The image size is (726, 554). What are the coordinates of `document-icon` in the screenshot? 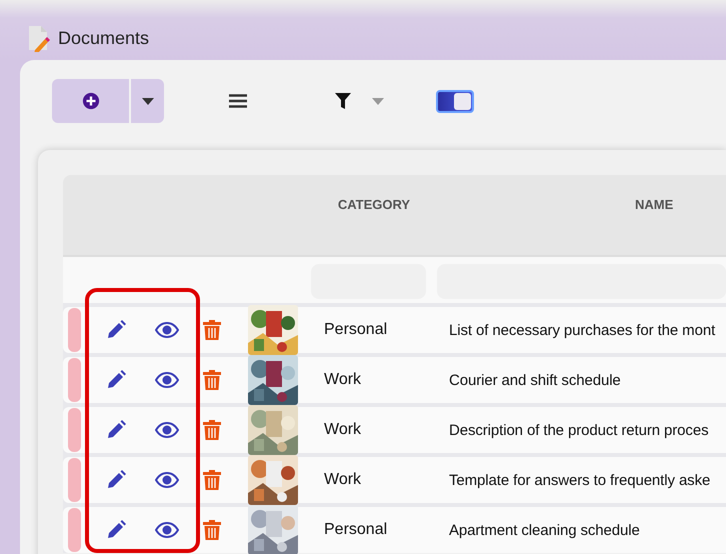 It's located at (39, 38).